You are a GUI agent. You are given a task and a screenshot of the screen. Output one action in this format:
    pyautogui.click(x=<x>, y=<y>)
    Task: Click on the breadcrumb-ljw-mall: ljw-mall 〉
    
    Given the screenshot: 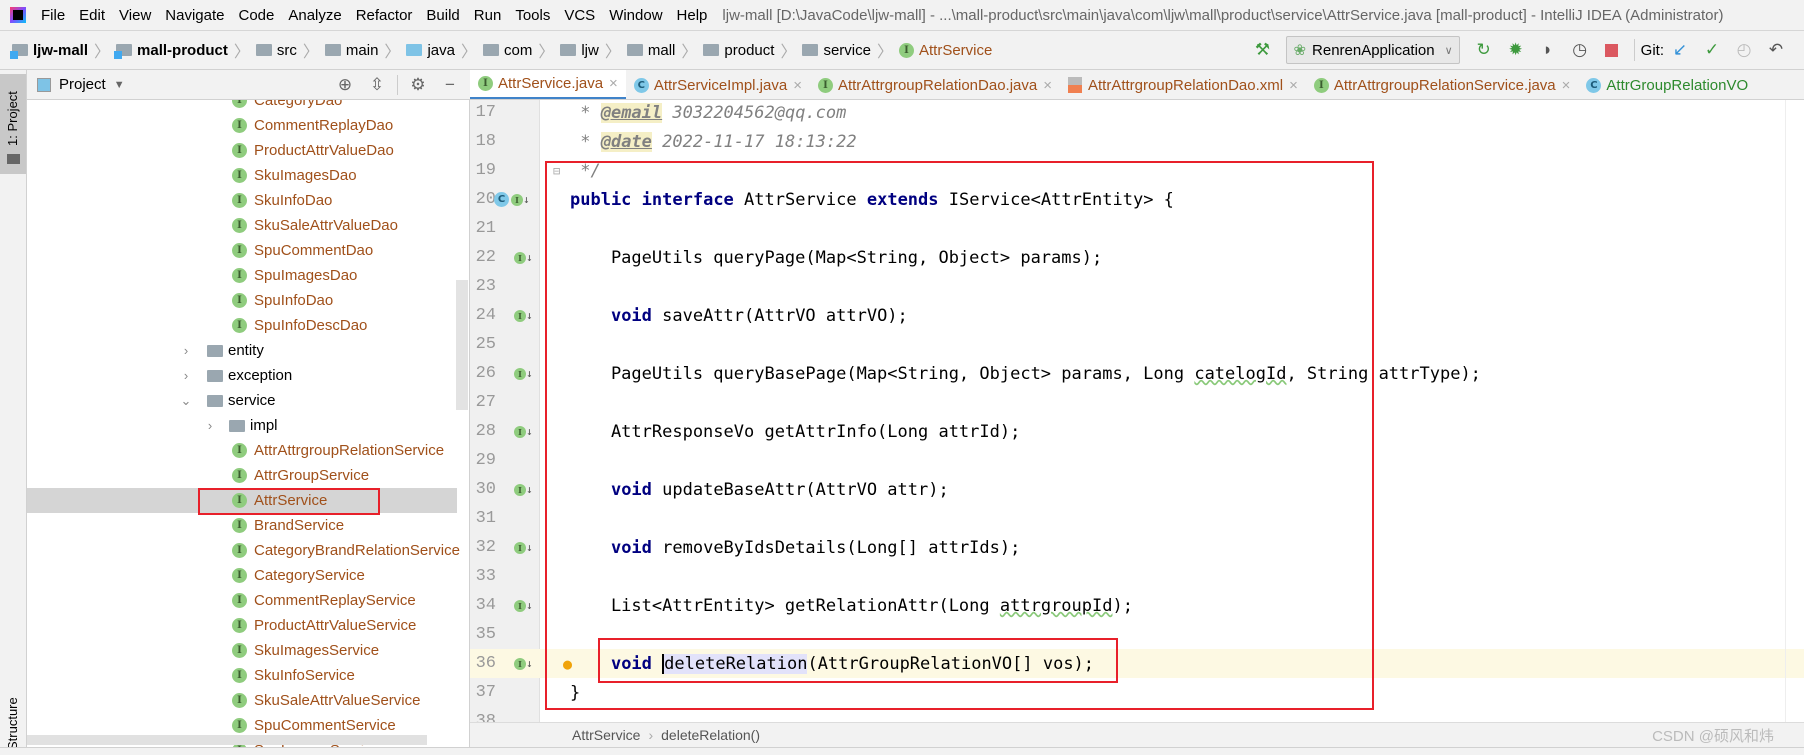 What is the action you would take?
    pyautogui.click(x=58, y=50)
    